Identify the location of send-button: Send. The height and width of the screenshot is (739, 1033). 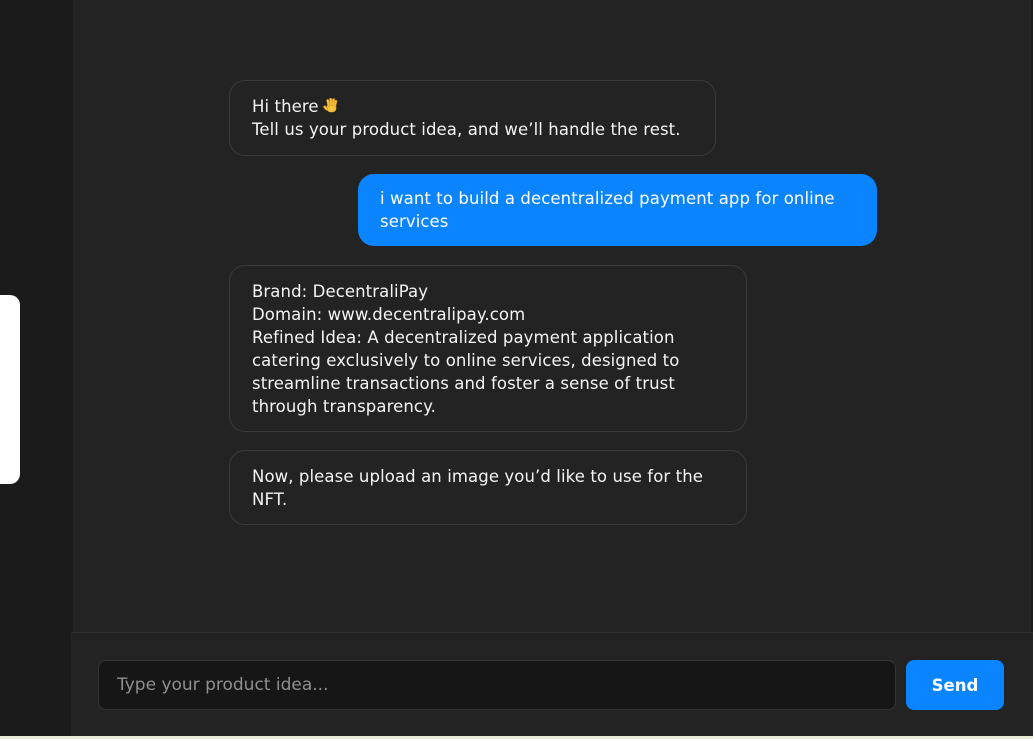
(955, 685).